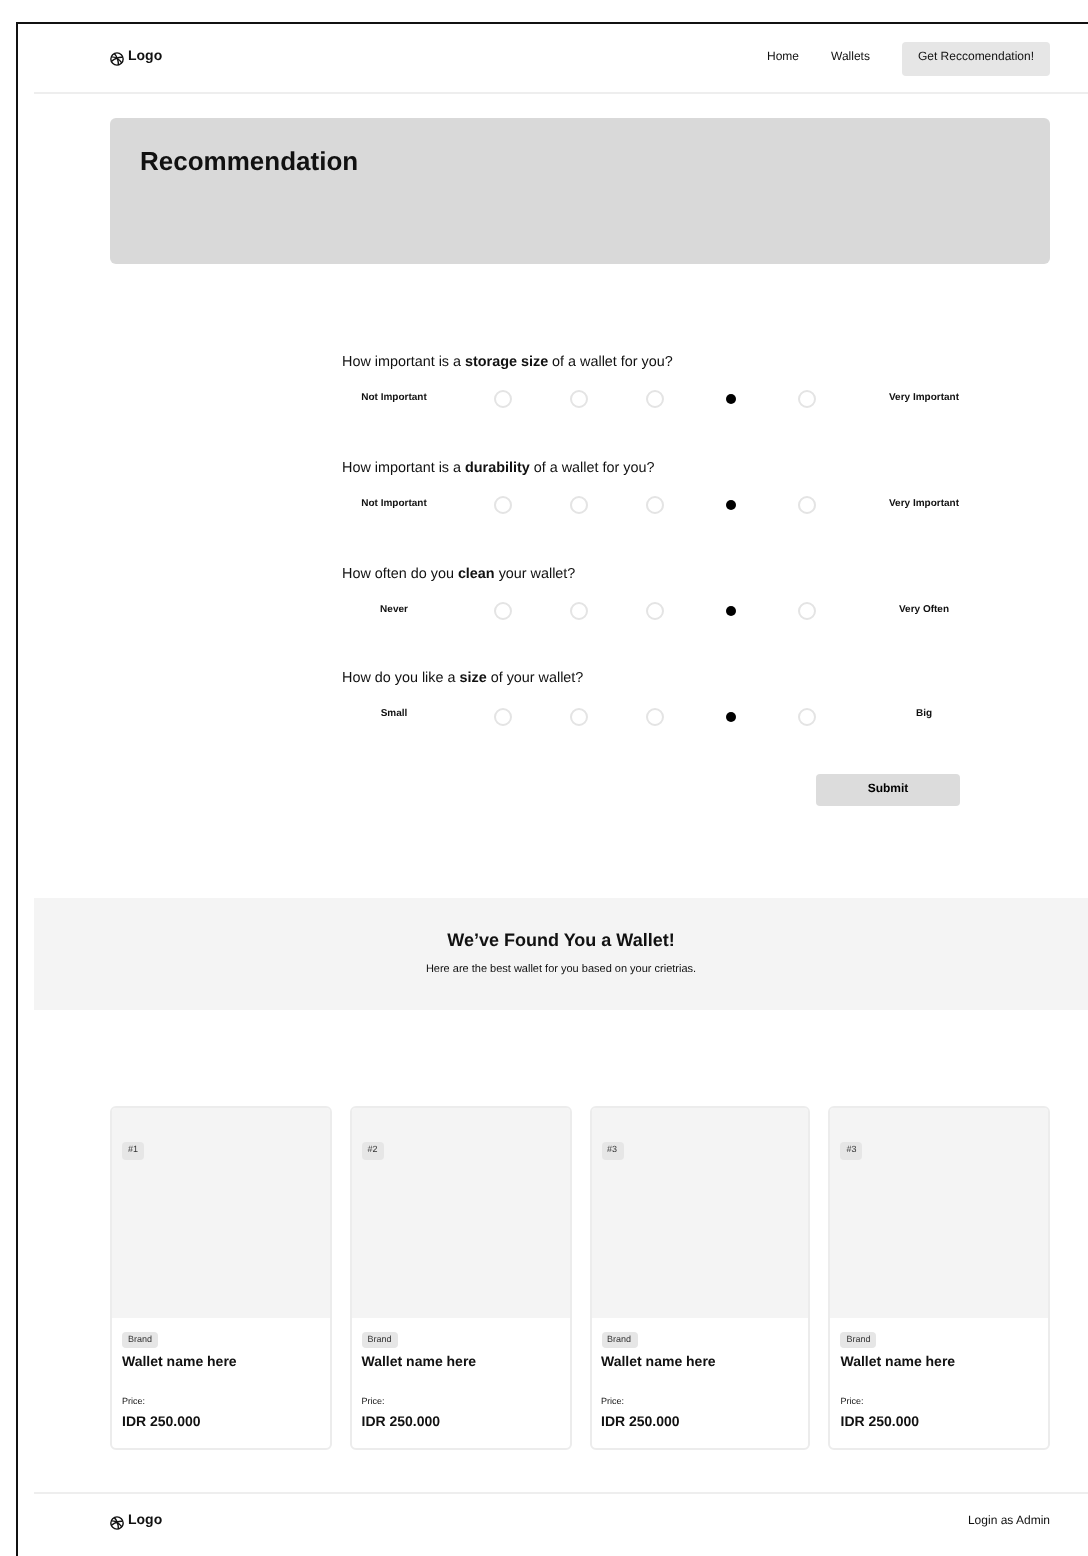  Describe the element at coordinates (561, 940) in the screenshot. I see `result-title: We’ve Found You a Wallet!` at that location.